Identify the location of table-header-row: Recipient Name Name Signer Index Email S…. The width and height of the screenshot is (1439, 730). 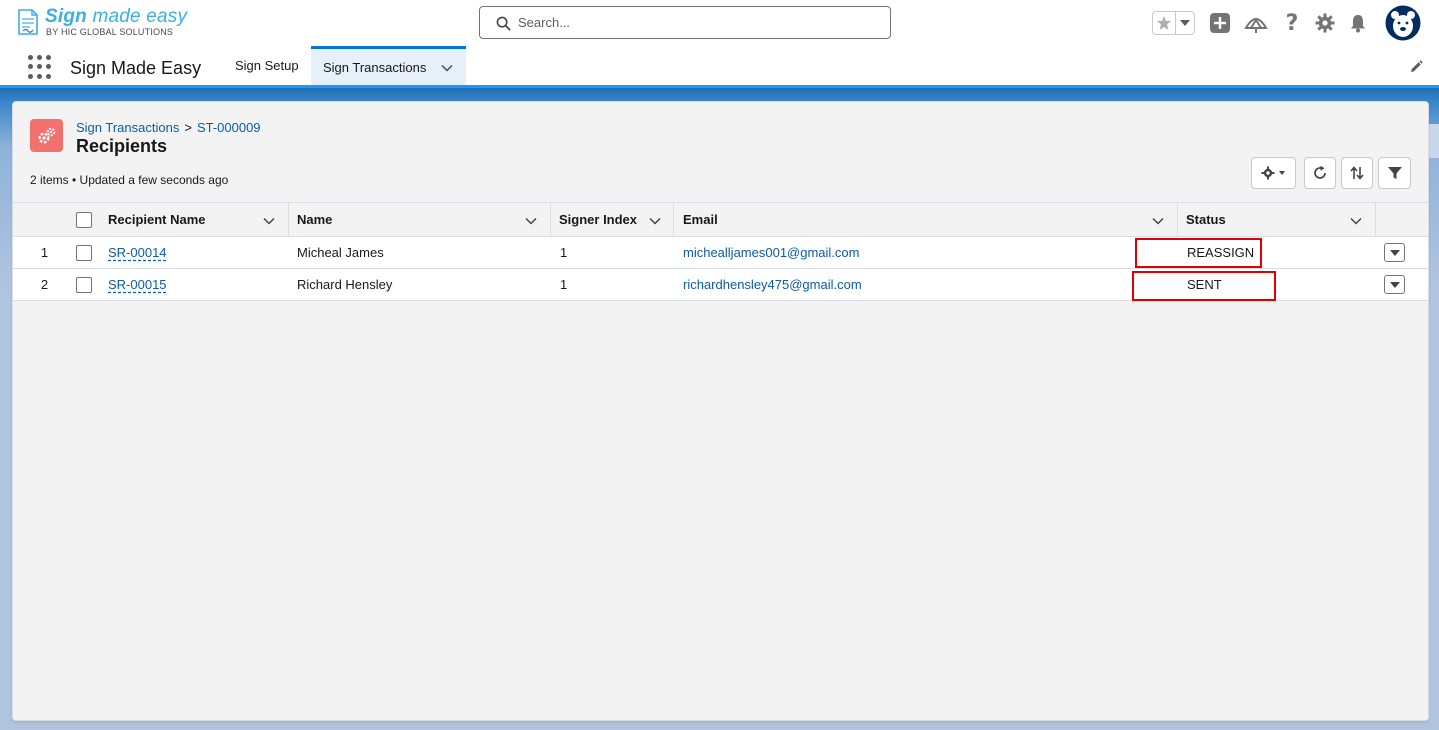
(720, 220).